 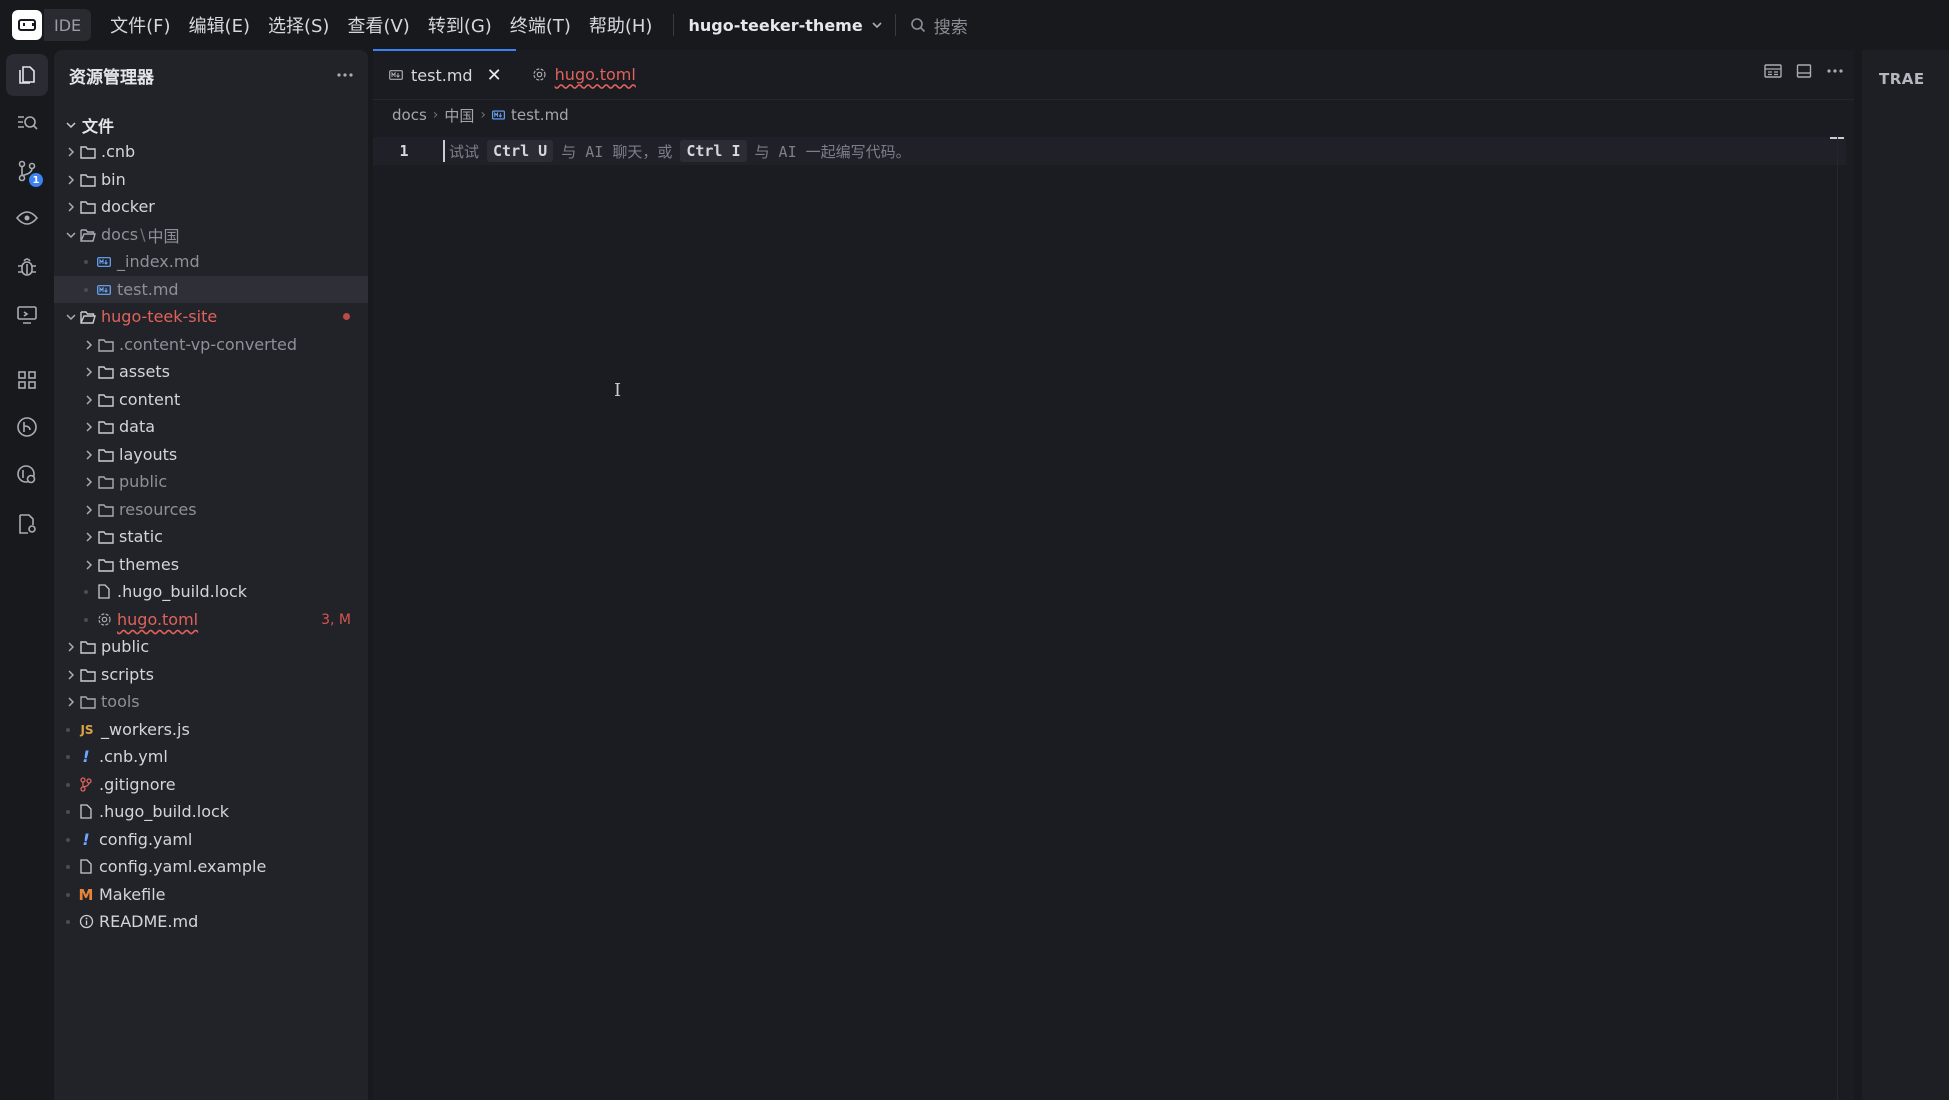 I want to click on tree-folder: content, so click(x=211, y=399).